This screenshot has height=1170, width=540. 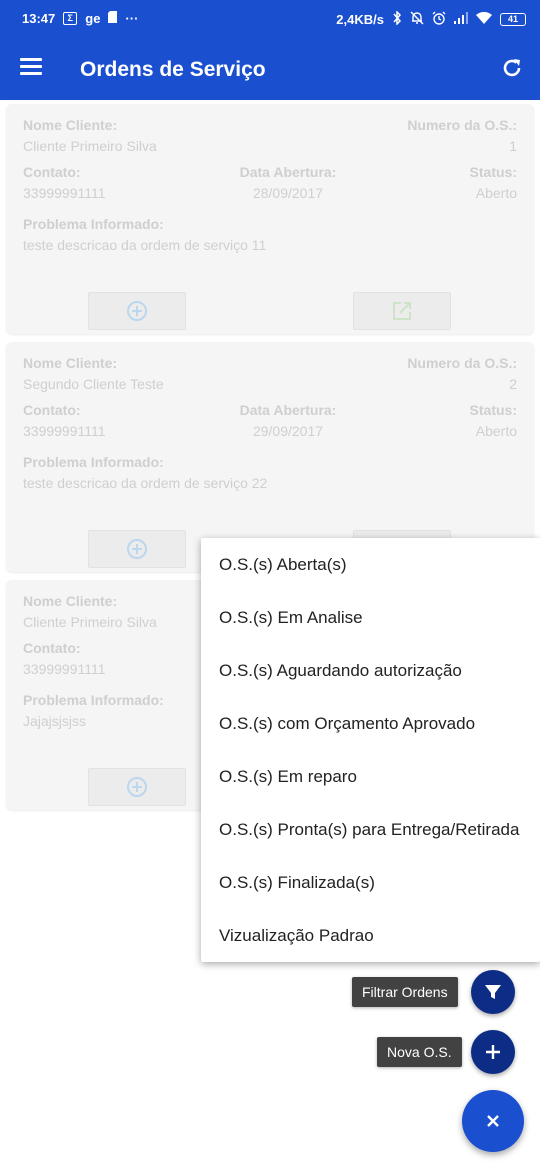 I want to click on menu-item-finalizadas: O.S.(s) Finalizada(s), so click(x=370, y=882).